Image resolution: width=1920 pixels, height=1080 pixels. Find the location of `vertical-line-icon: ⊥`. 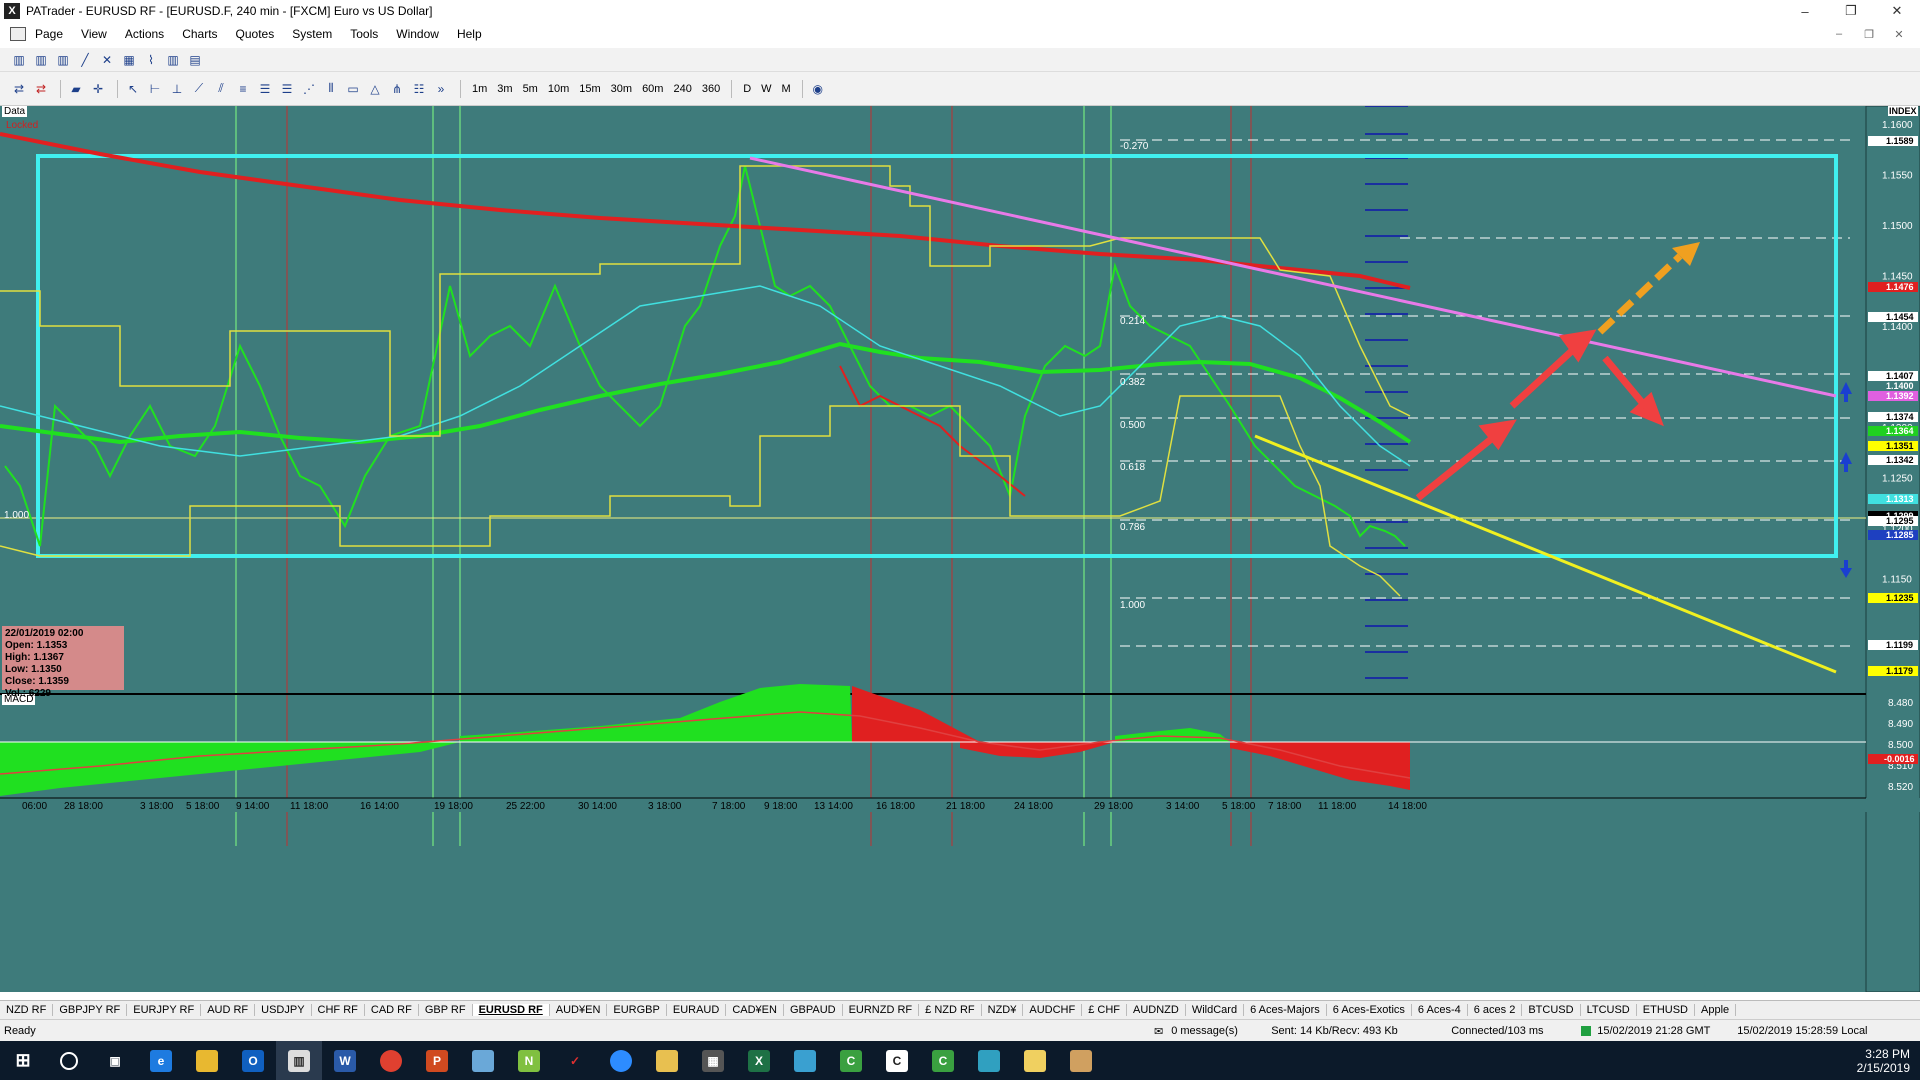

vertical-line-icon: ⊥ is located at coordinates (177, 89).